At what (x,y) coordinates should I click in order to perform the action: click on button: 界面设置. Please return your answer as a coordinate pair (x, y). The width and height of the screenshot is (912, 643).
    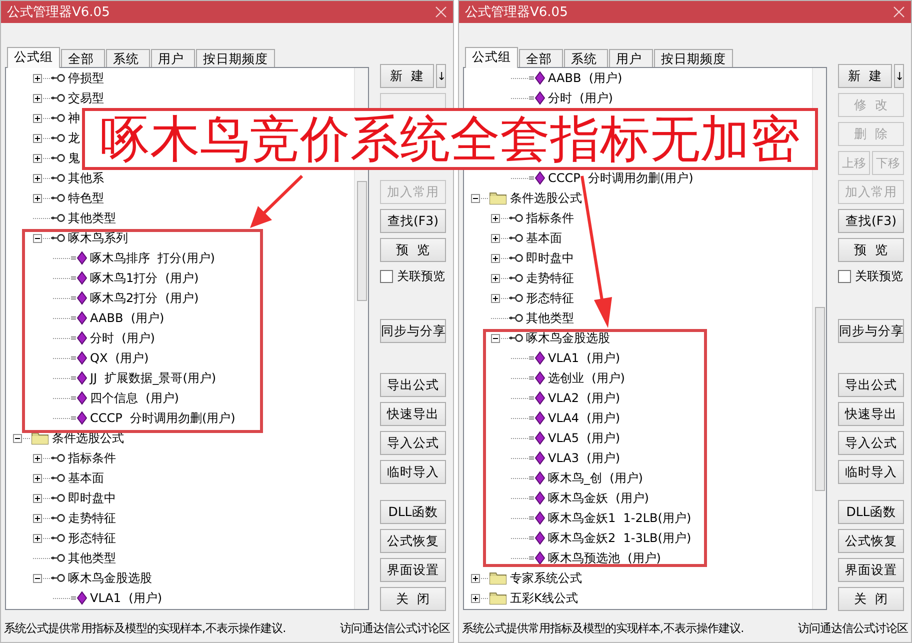
    Looking at the image, I should click on (871, 570).